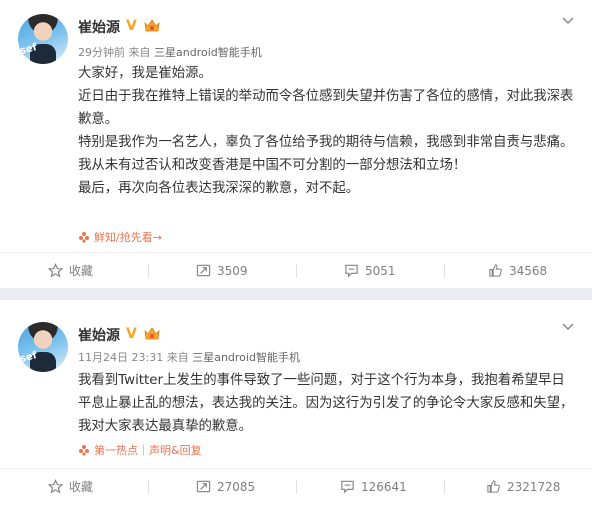 Image resolution: width=592 pixels, height=512 pixels. I want to click on like-button: 2321728, so click(523, 487).